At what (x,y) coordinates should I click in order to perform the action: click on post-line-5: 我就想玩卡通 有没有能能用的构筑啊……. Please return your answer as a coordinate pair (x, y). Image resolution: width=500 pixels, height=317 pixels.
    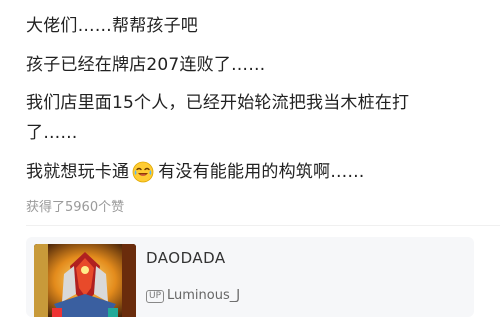
    Looking at the image, I should click on (195, 172).